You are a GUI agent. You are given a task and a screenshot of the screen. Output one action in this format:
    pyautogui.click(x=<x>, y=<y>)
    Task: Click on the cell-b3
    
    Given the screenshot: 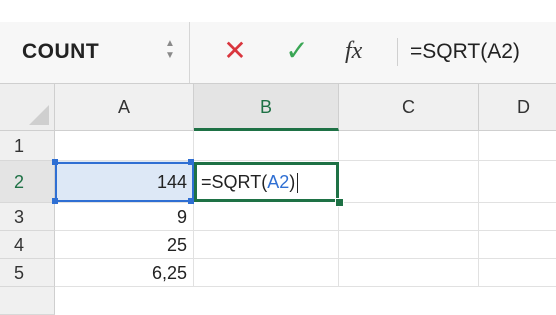 What is the action you would take?
    pyautogui.click(x=266, y=217)
    